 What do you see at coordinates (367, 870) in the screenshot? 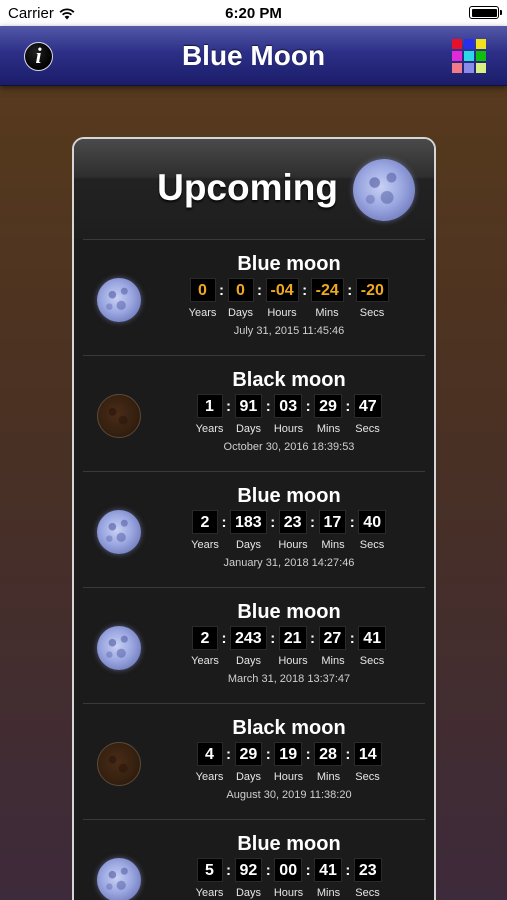
I see `secs-value: 23` at bounding box center [367, 870].